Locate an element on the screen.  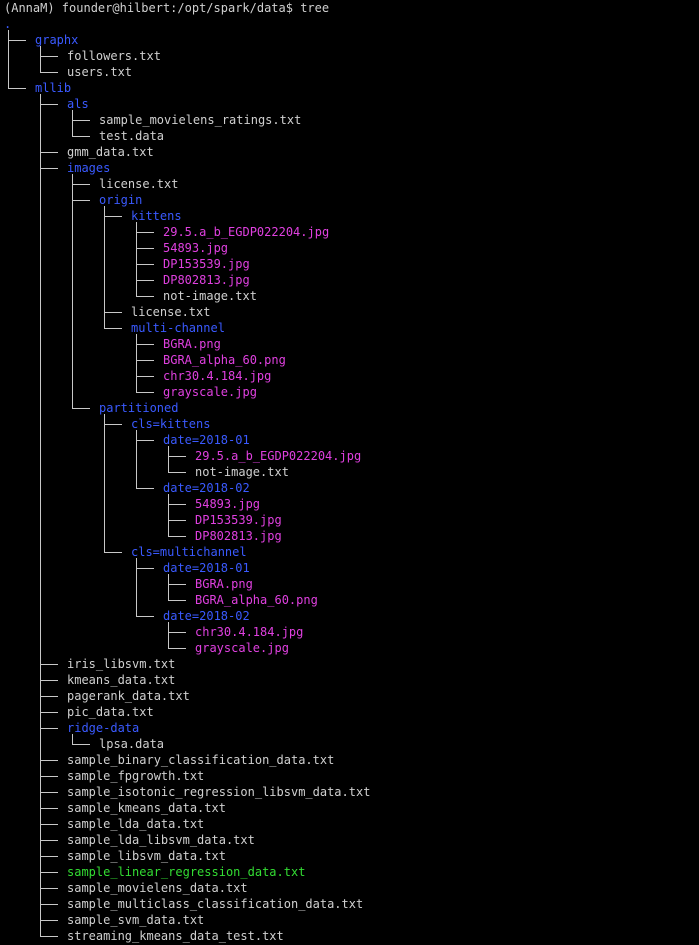
tree-file: gmm_data.txt is located at coordinates (110, 152).